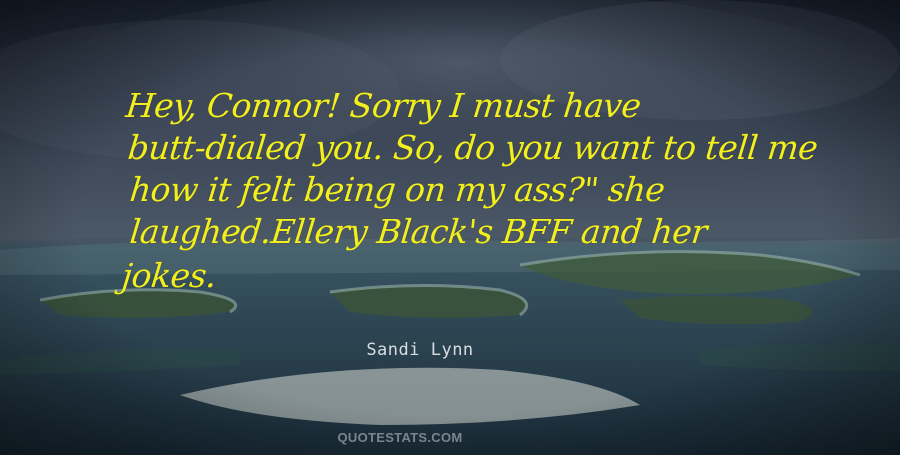 This screenshot has width=900, height=455. What do you see at coordinates (397, 189) in the screenshot?
I see `quote-line: how it felt being on my ass?" she` at bounding box center [397, 189].